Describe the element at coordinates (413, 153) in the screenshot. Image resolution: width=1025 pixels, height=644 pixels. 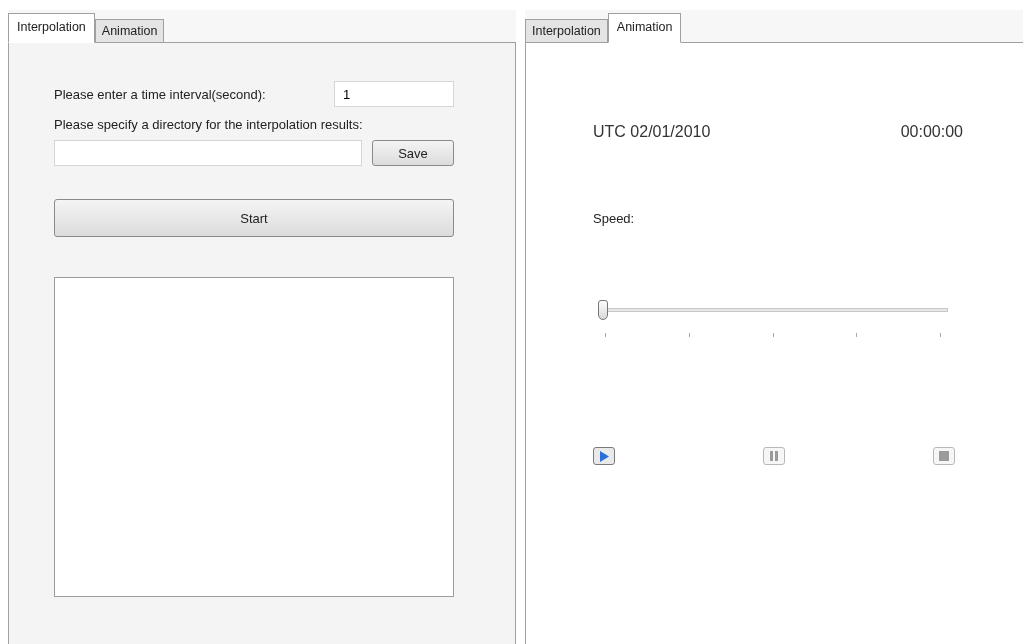
I see `save-button: Save` at that location.